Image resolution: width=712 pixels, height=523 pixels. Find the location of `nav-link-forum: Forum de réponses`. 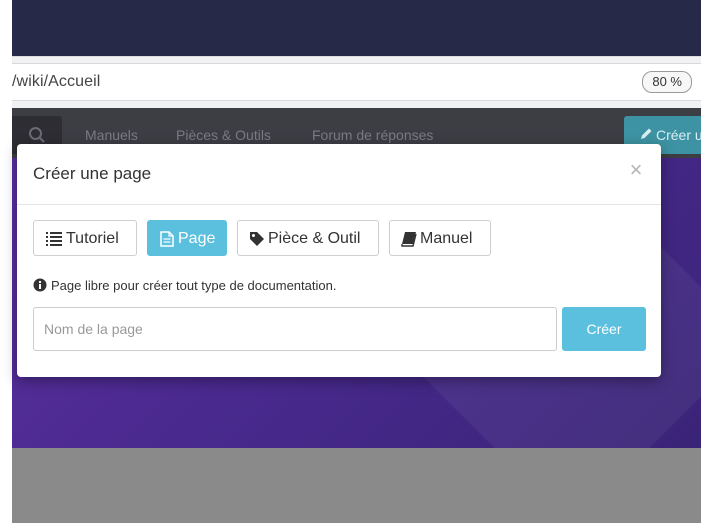

nav-link-forum: Forum de réponses is located at coordinates (372, 135).